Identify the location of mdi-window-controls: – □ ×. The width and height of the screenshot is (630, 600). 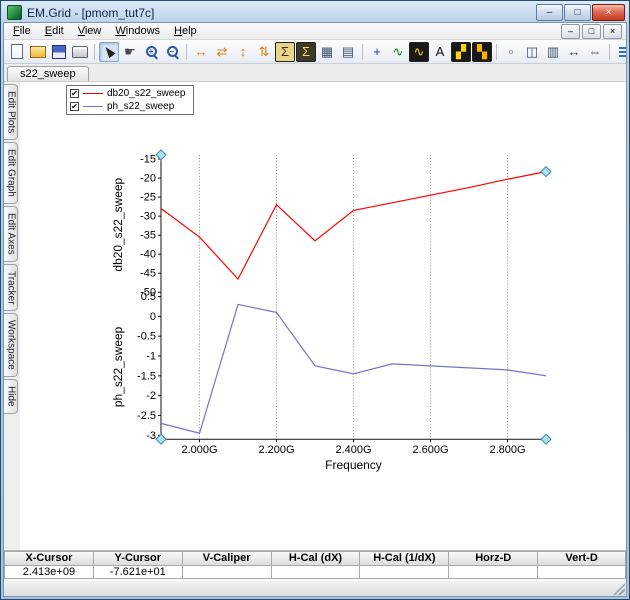
(592, 31).